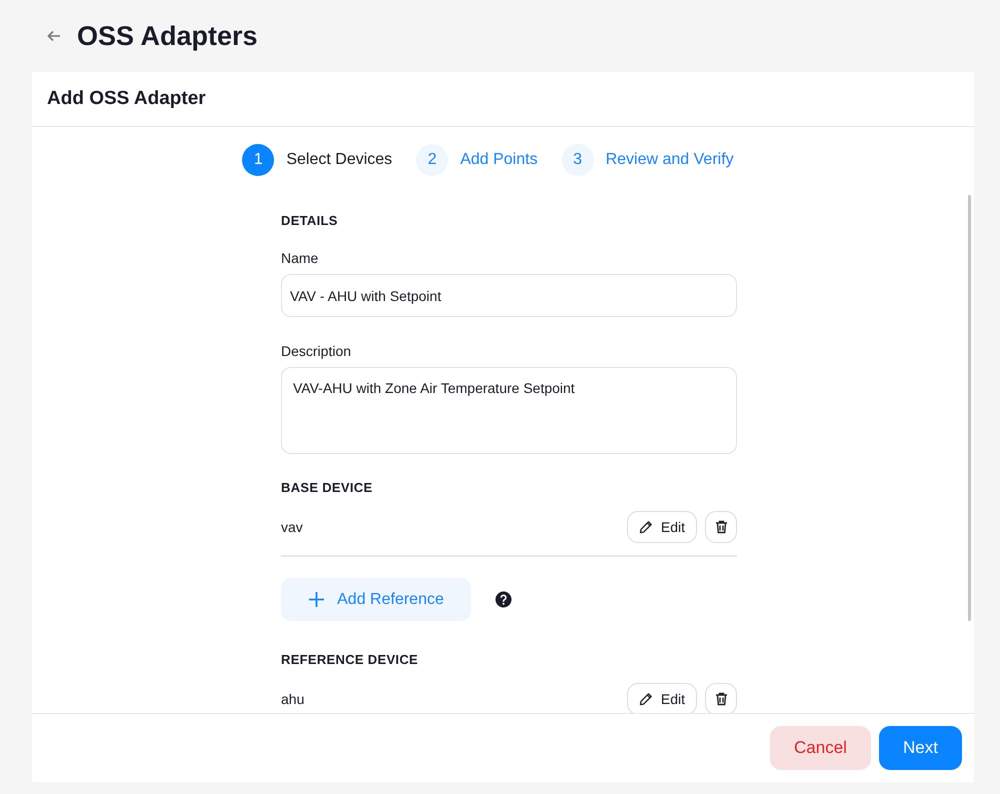 The height and width of the screenshot is (794, 1000). Describe the element at coordinates (350, 659) in the screenshot. I see `section-heading: REFERENCE DEVICE` at that location.